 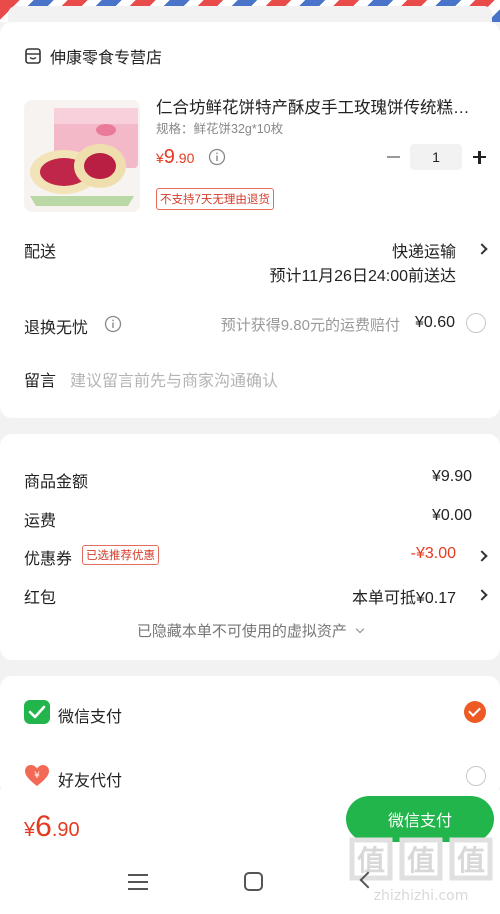 What do you see at coordinates (40, 252) in the screenshot?
I see `delivery-label: 配送` at bounding box center [40, 252].